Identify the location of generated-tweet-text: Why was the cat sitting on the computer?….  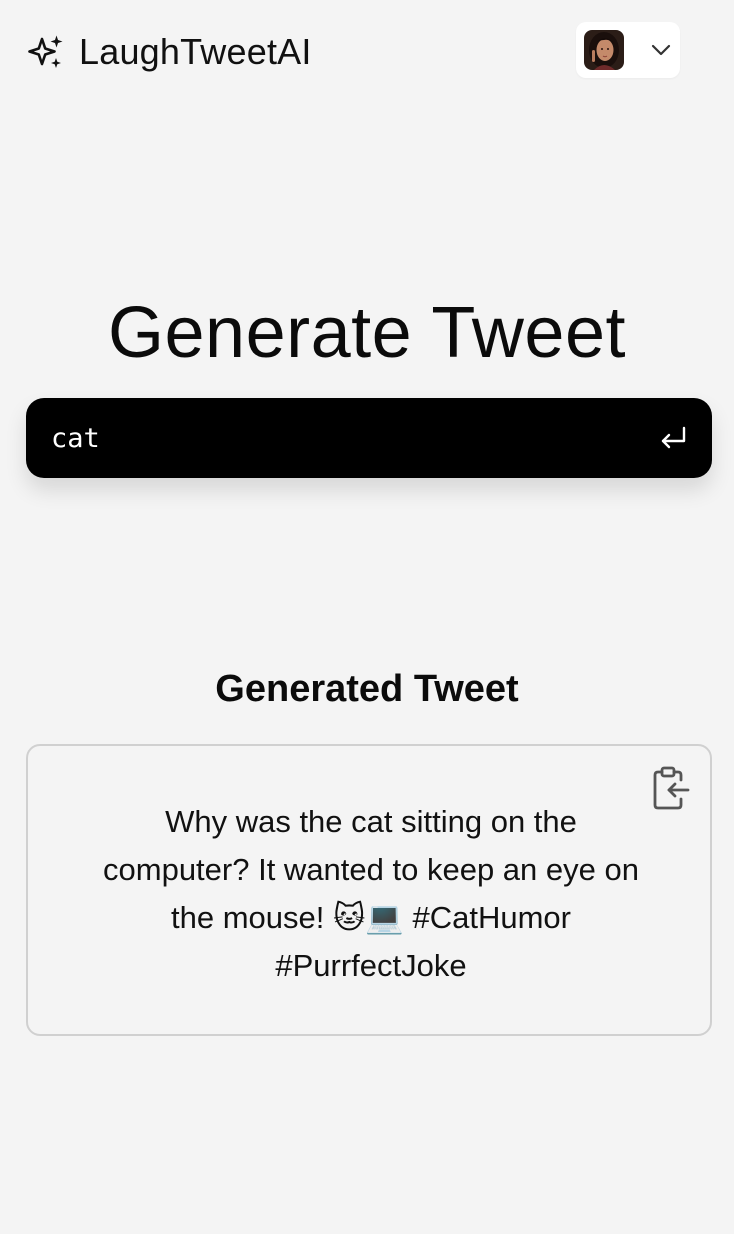
(371, 893).